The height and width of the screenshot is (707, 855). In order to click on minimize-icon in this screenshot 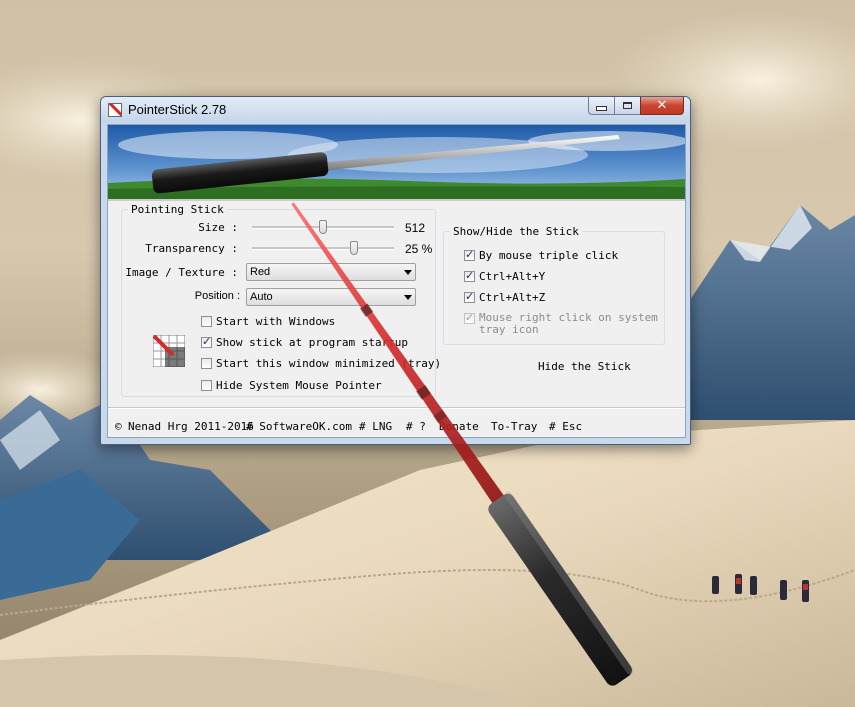, I will do `click(601, 108)`.